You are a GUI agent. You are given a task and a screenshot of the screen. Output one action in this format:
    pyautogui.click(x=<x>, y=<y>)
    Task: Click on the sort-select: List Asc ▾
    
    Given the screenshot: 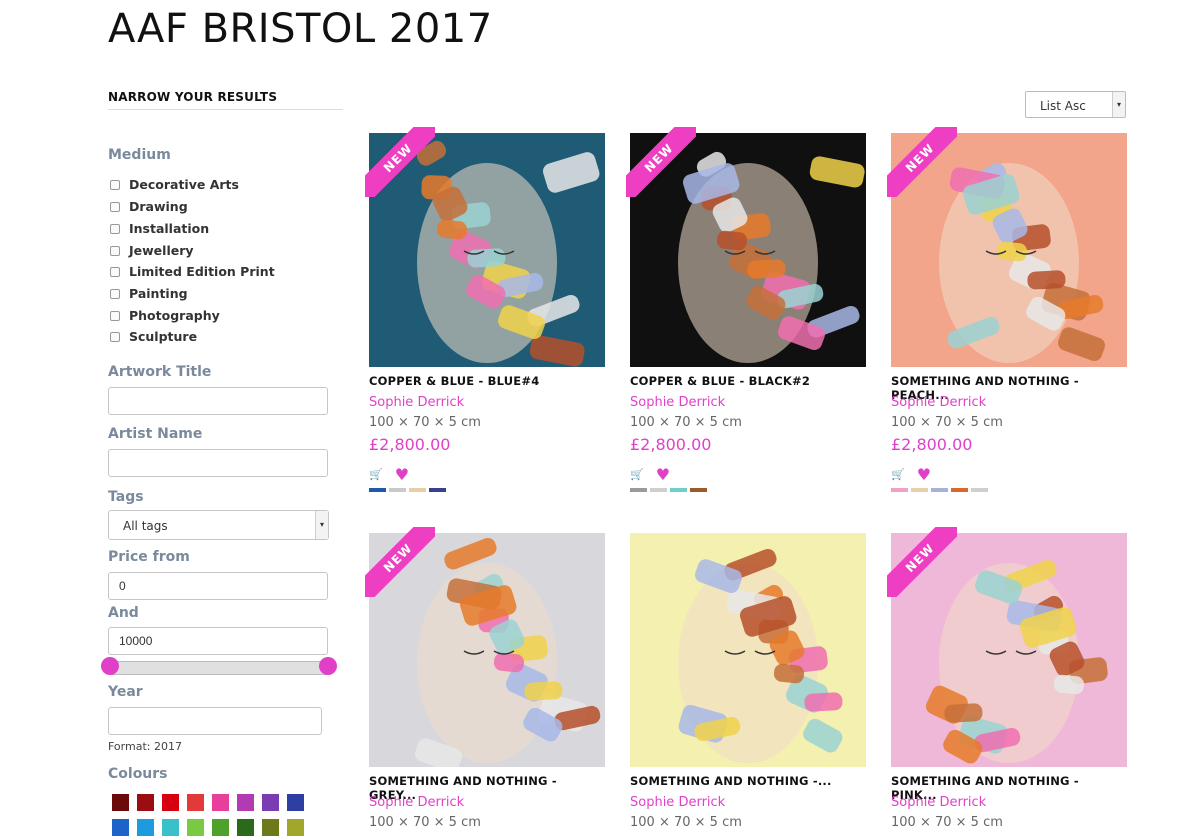 What is the action you would take?
    pyautogui.click(x=1075, y=104)
    